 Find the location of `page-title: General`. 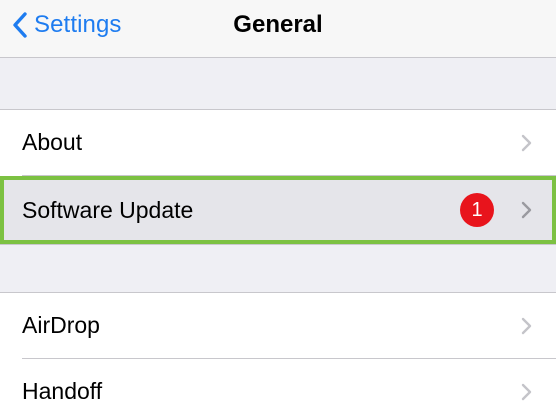

page-title: General is located at coordinates (278, 24).